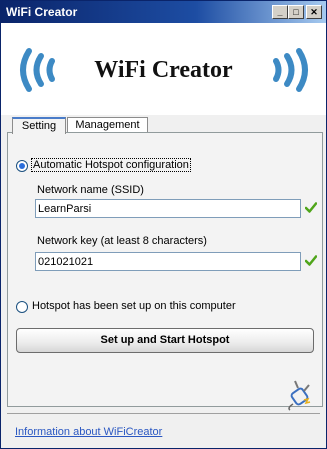 This screenshot has width=327, height=449. What do you see at coordinates (311, 260) in the screenshot?
I see `key-valid-check-icon` at bounding box center [311, 260].